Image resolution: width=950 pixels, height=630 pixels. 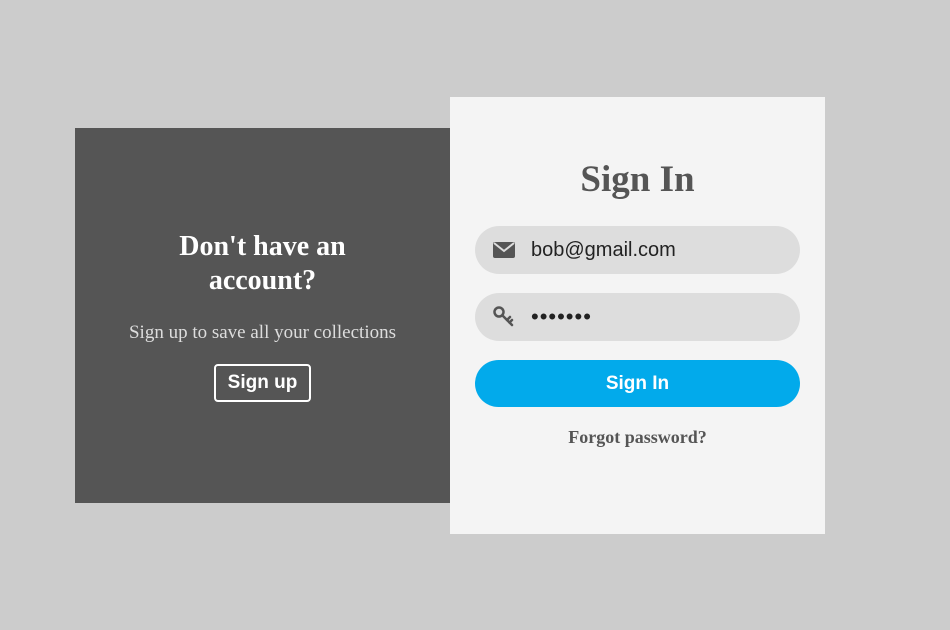 I want to click on envelope-icon, so click(x=504, y=250).